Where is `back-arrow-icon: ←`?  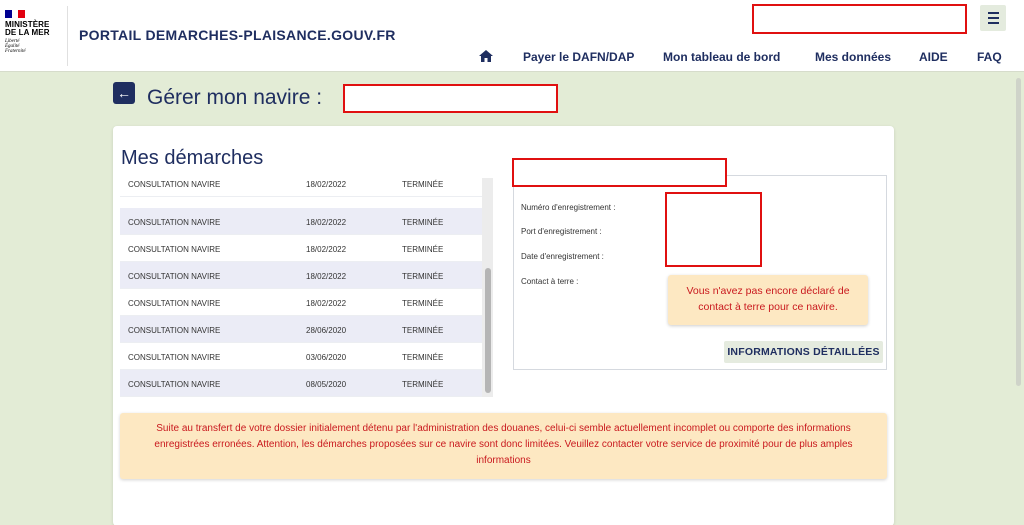
back-arrow-icon: ← is located at coordinates (124, 93).